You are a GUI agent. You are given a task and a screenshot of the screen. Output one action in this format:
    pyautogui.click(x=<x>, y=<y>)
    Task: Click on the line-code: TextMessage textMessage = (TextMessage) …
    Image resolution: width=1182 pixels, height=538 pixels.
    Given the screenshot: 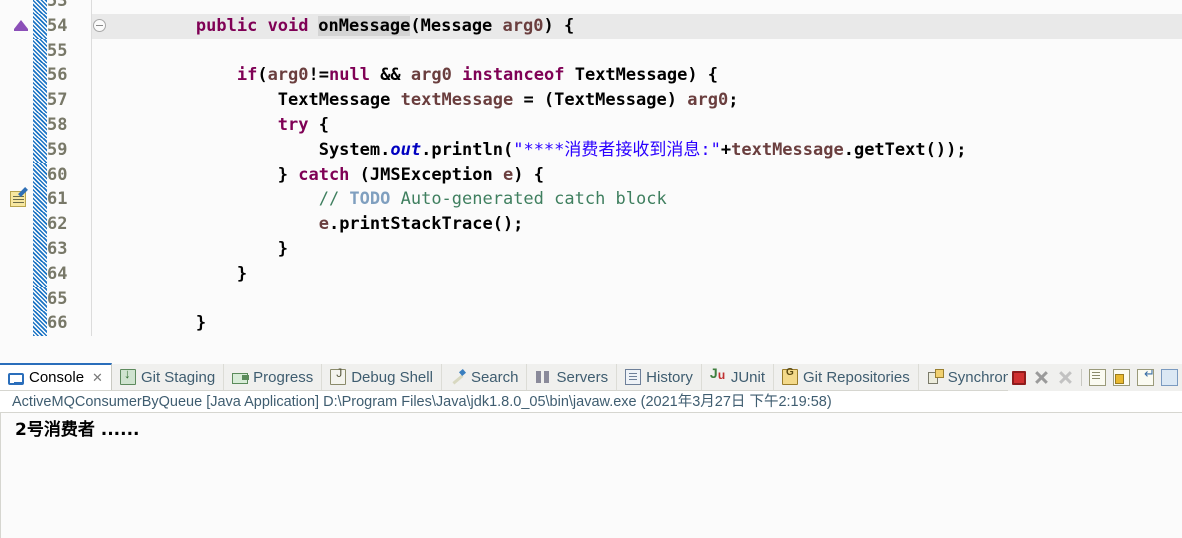 What is the action you would take?
    pyautogui.click(x=648, y=100)
    